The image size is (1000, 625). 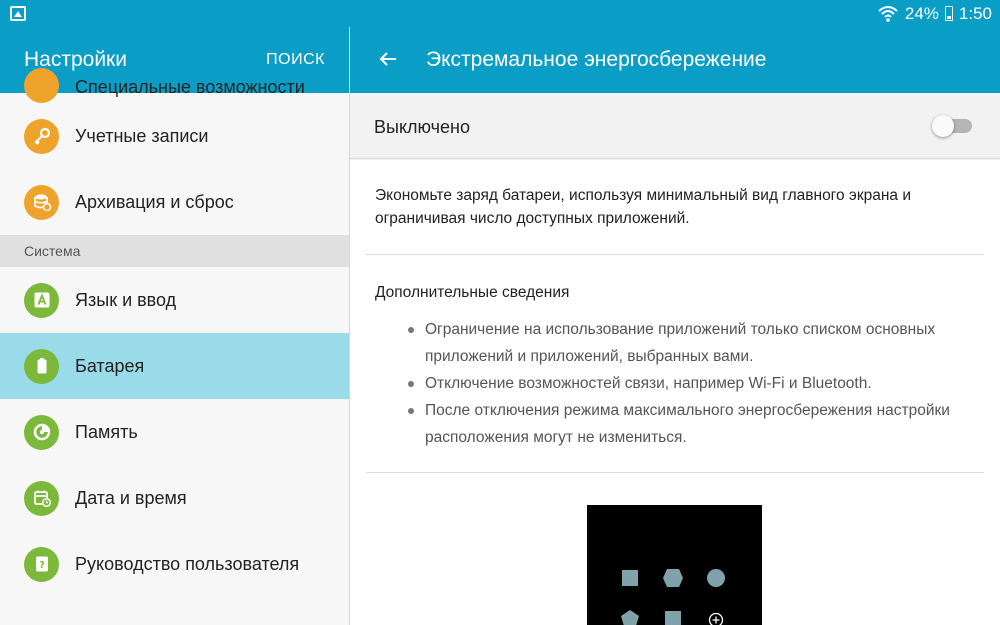 What do you see at coordinates (948, 13) in the screenshot?
I see `battery-status-icon` at bounding box center [948, 13].